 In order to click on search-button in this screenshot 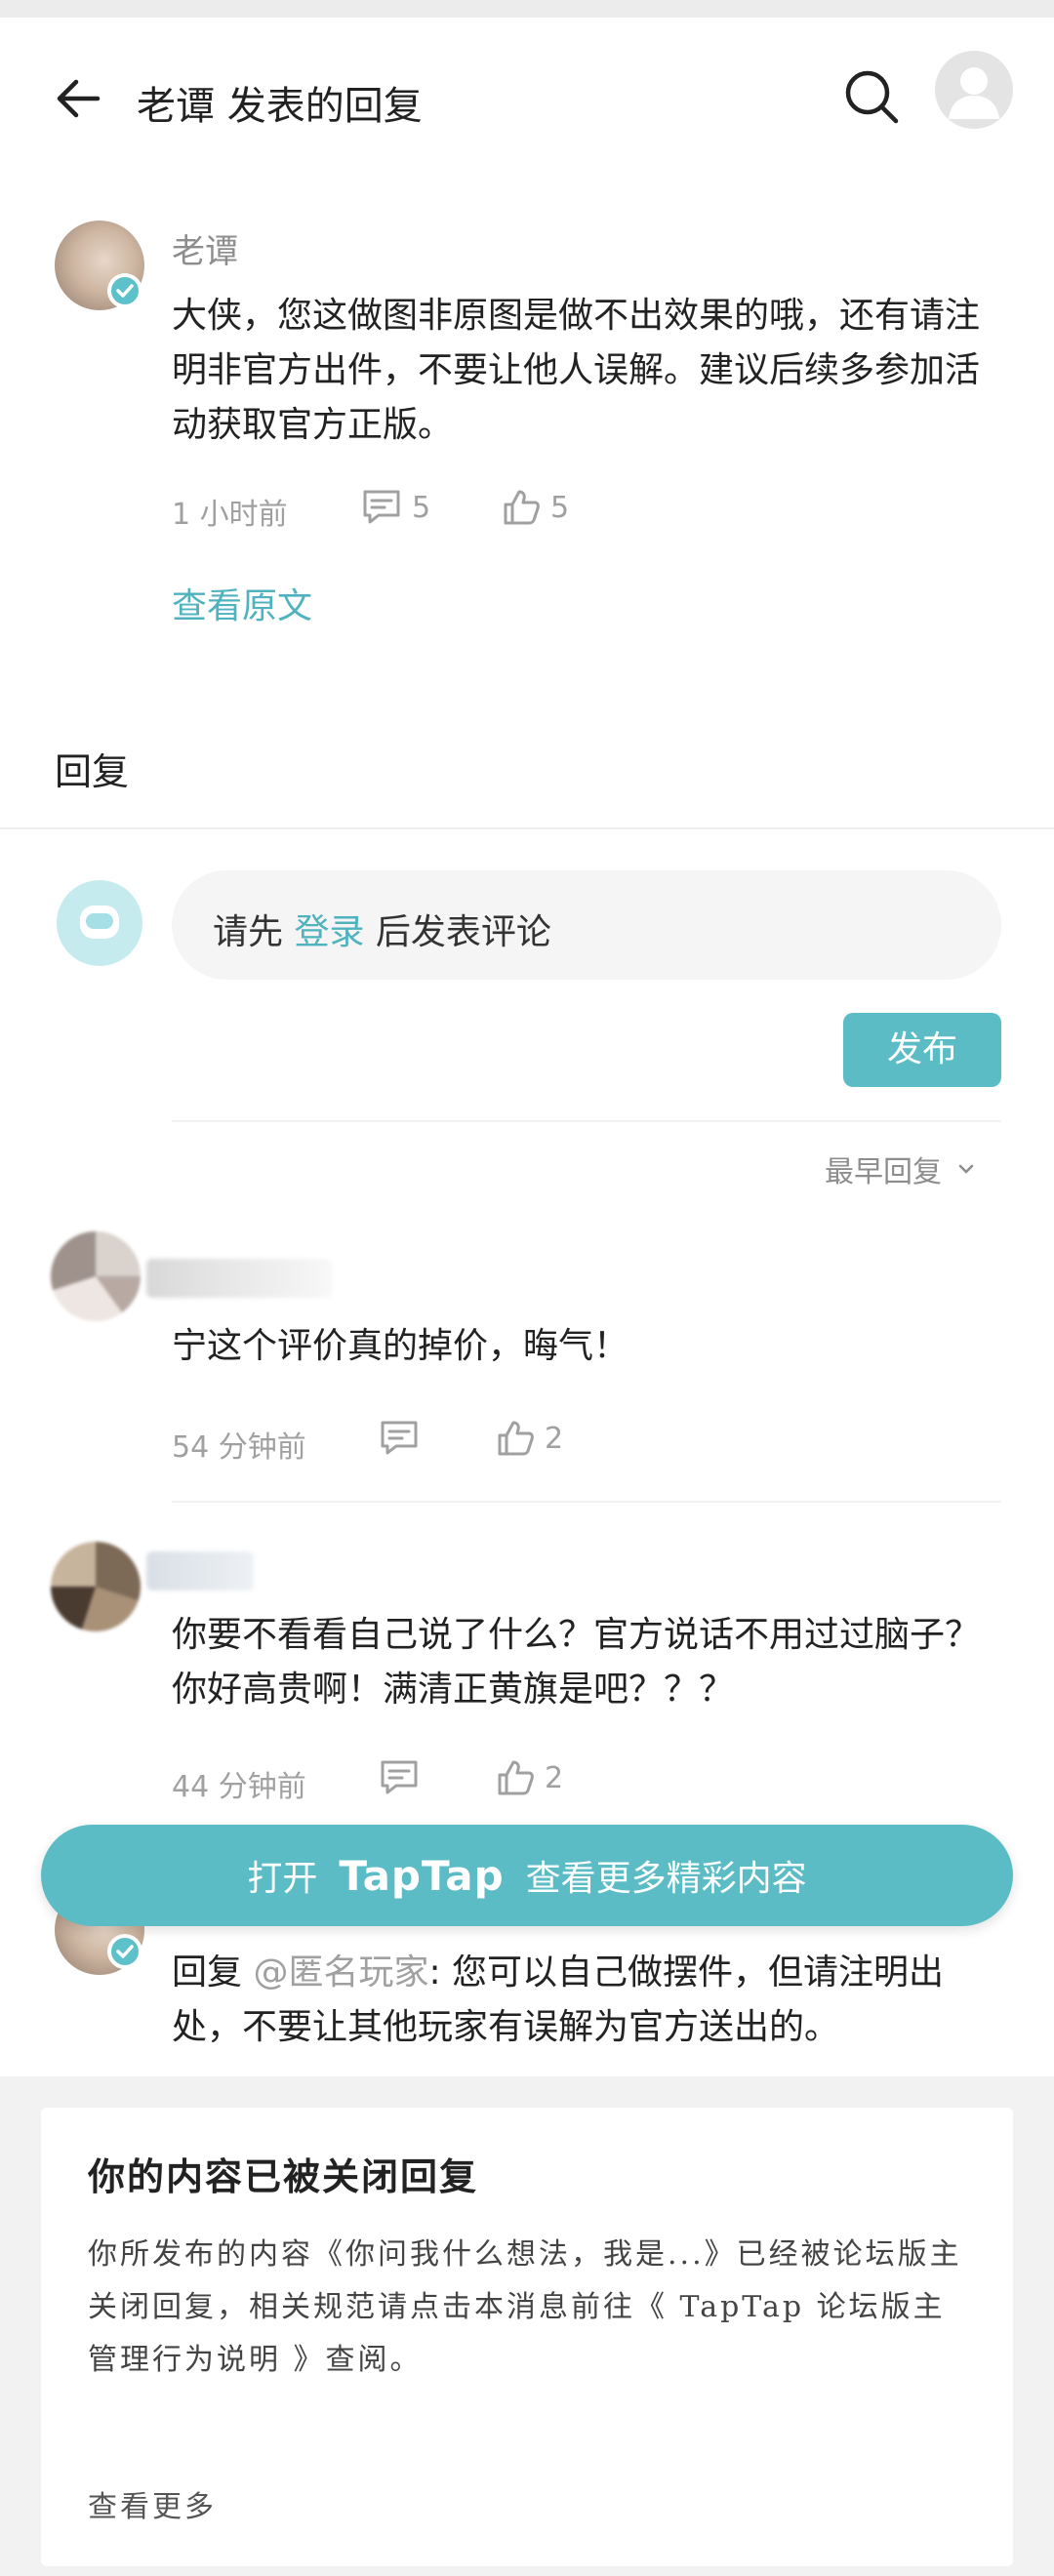, I will do `click(871, 96)`.